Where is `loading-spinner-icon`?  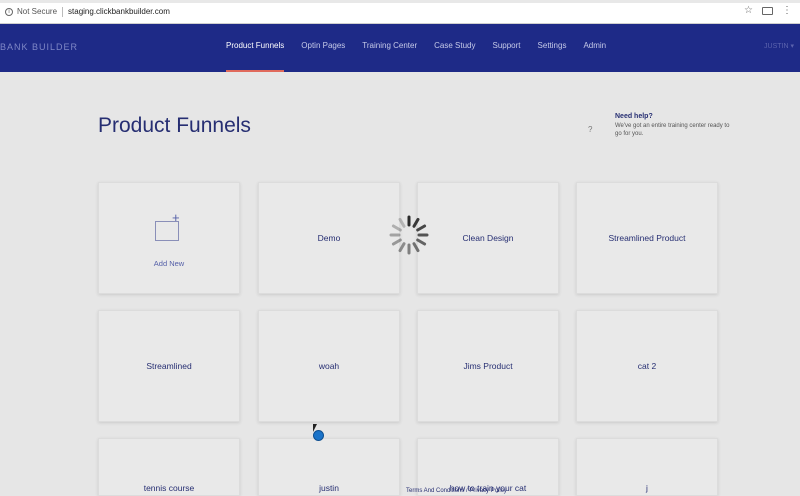
loading-spinner-icon is located at coordinates (409, 235).